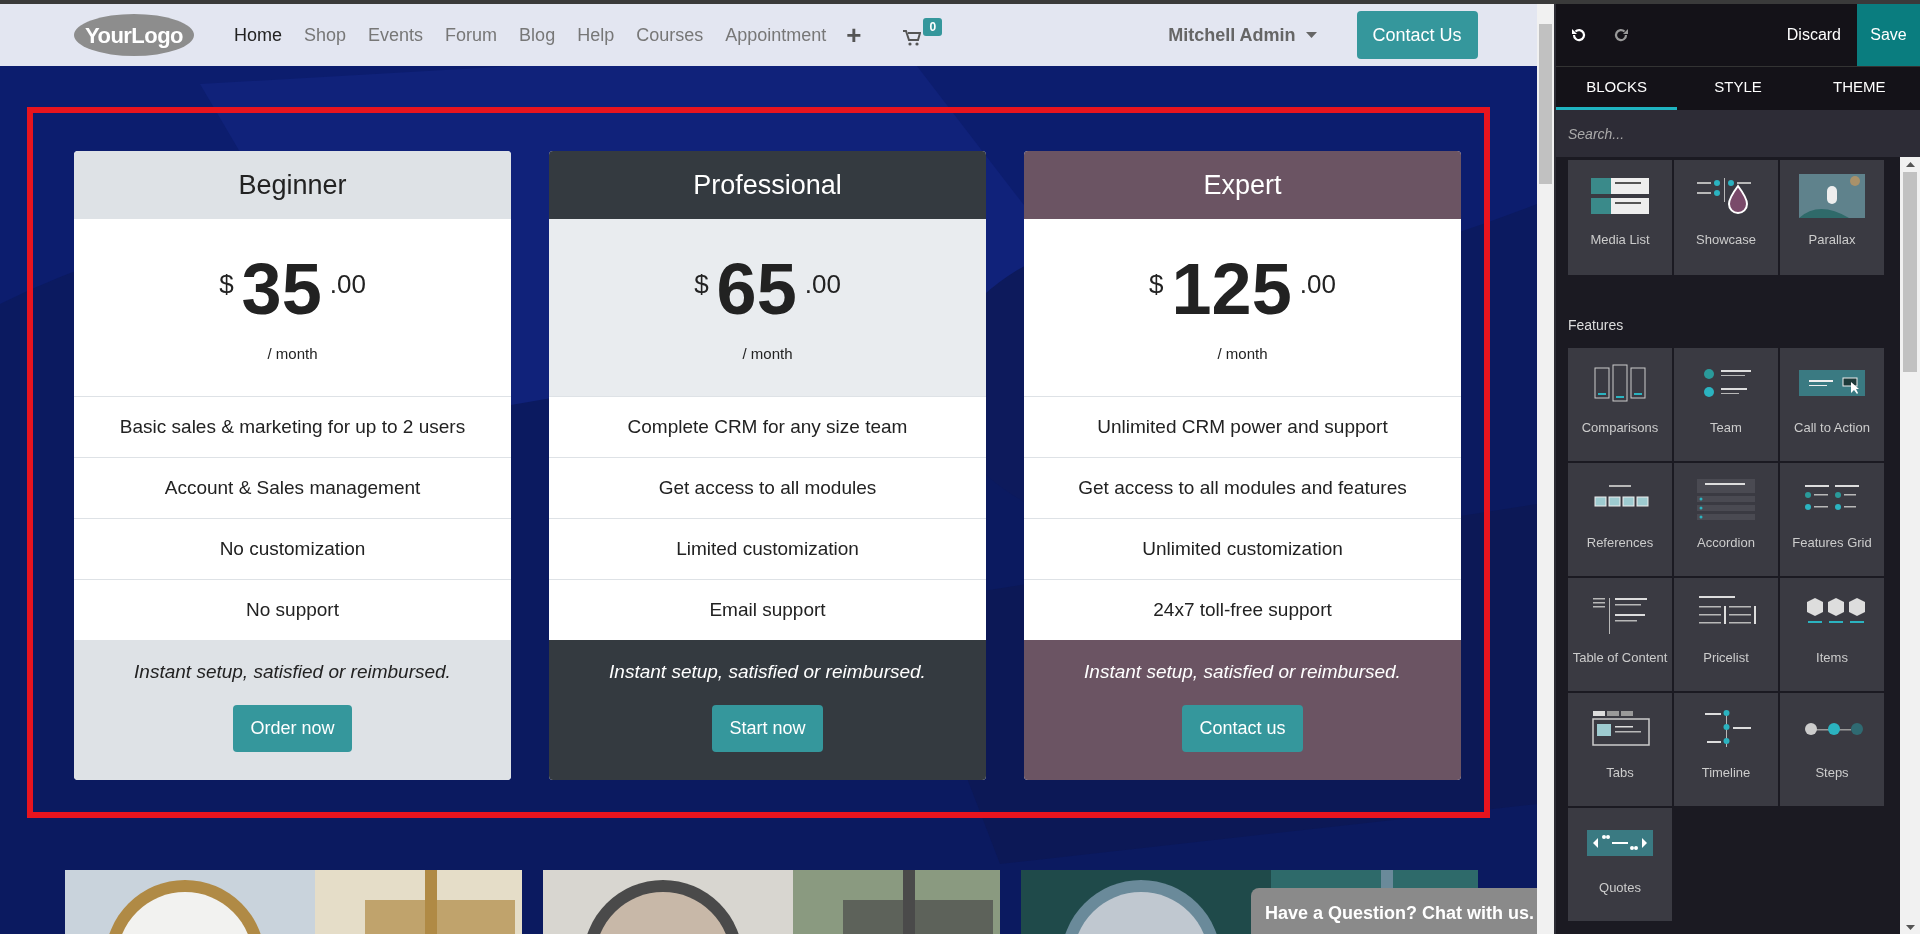 This screenshot has height=934, width=1920. Describe the element at coordinates (1859, 88) in the screenshot. I see `panel-tab: THEME` at that location.